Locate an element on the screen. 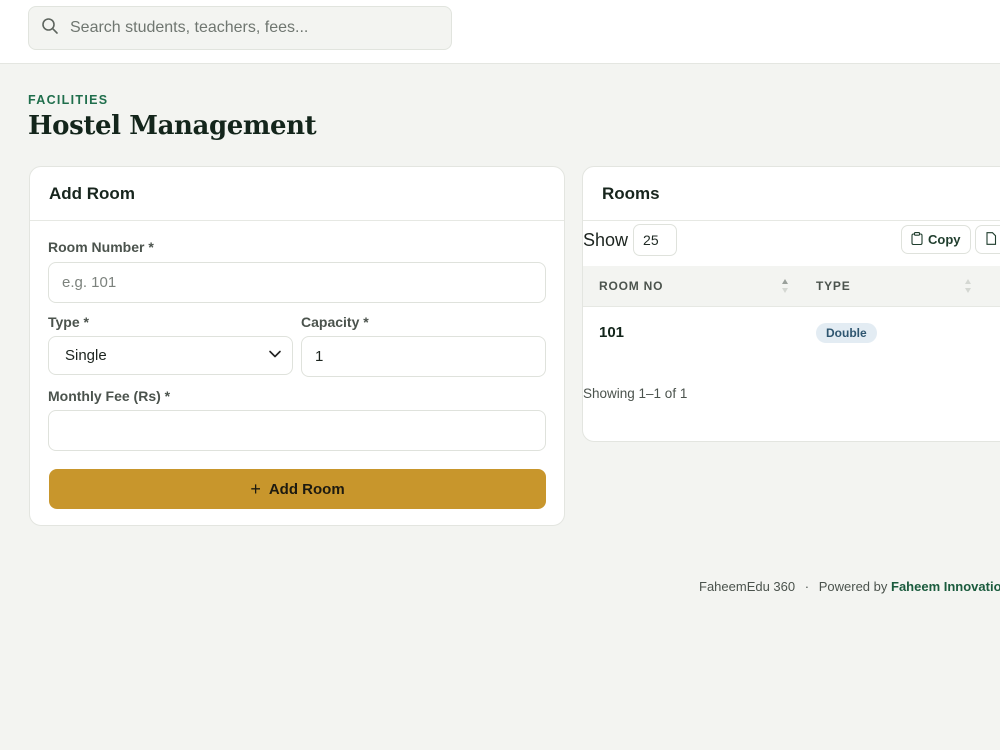  page-size-value: 25 is located at coordinates (651, 240).